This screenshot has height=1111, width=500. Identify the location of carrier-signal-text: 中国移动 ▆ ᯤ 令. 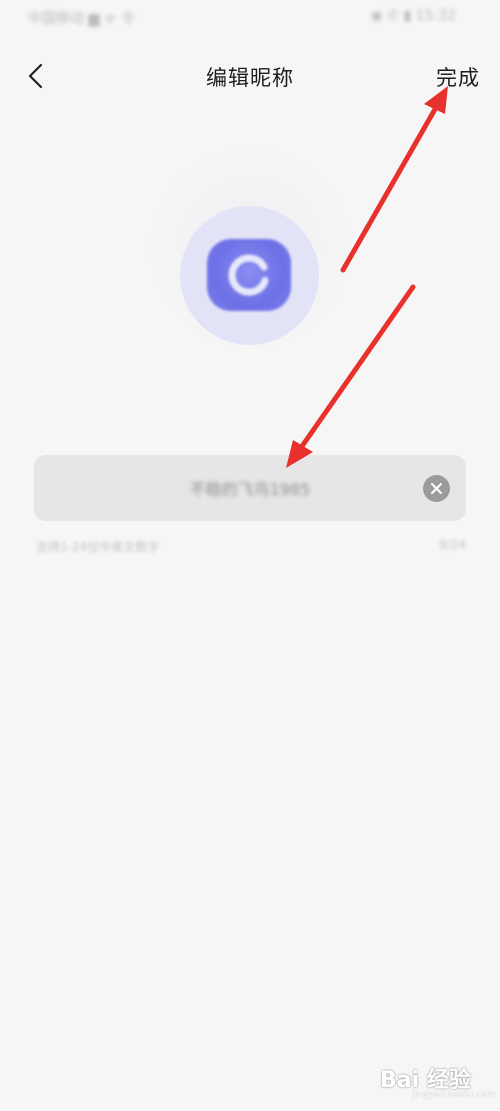
(81, 19).